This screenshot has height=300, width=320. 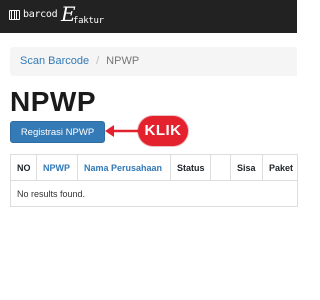 What do you see at coordinates (54, 61) in the screenshot?
I see `breadcrumb-home-link: Scan Barcode` at bounding box center [54, 61].